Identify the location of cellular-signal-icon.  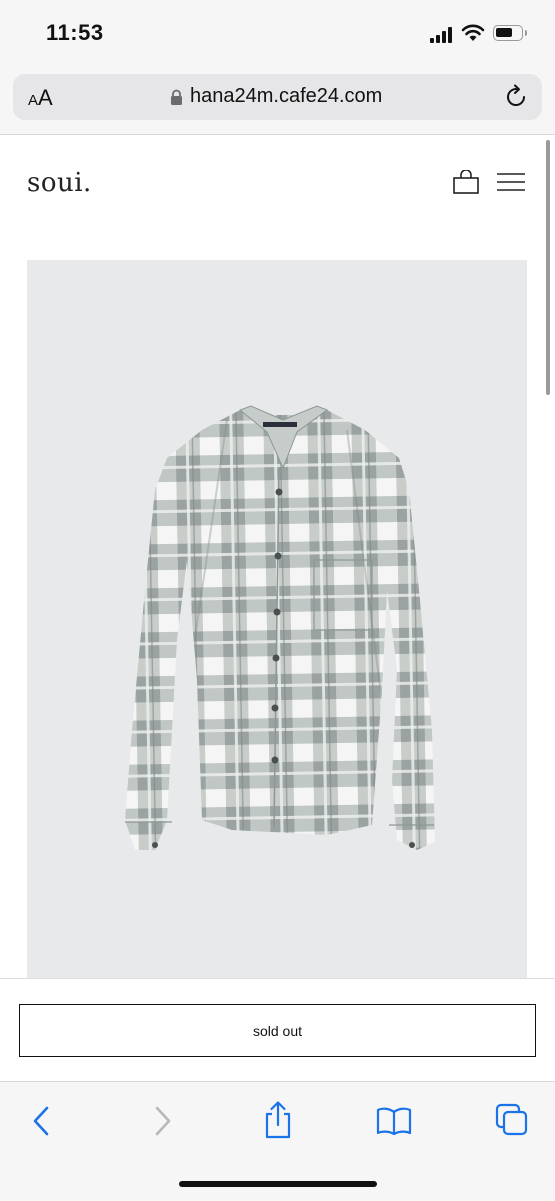
(443, 35).